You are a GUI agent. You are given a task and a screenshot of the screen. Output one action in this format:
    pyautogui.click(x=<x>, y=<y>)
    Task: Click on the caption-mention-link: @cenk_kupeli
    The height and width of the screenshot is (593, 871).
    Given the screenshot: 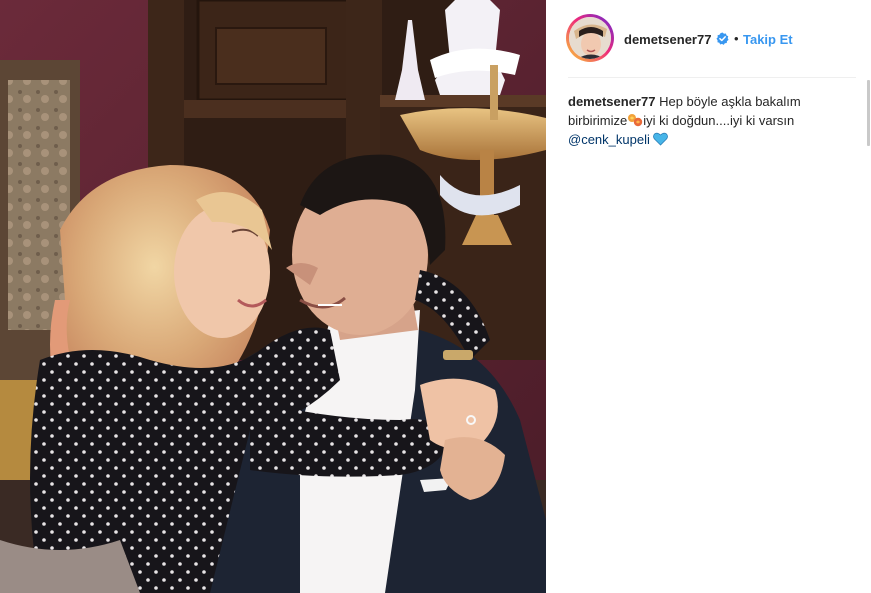 What is the action you would take?
    pyautogui.click(x=609, y=139)
    